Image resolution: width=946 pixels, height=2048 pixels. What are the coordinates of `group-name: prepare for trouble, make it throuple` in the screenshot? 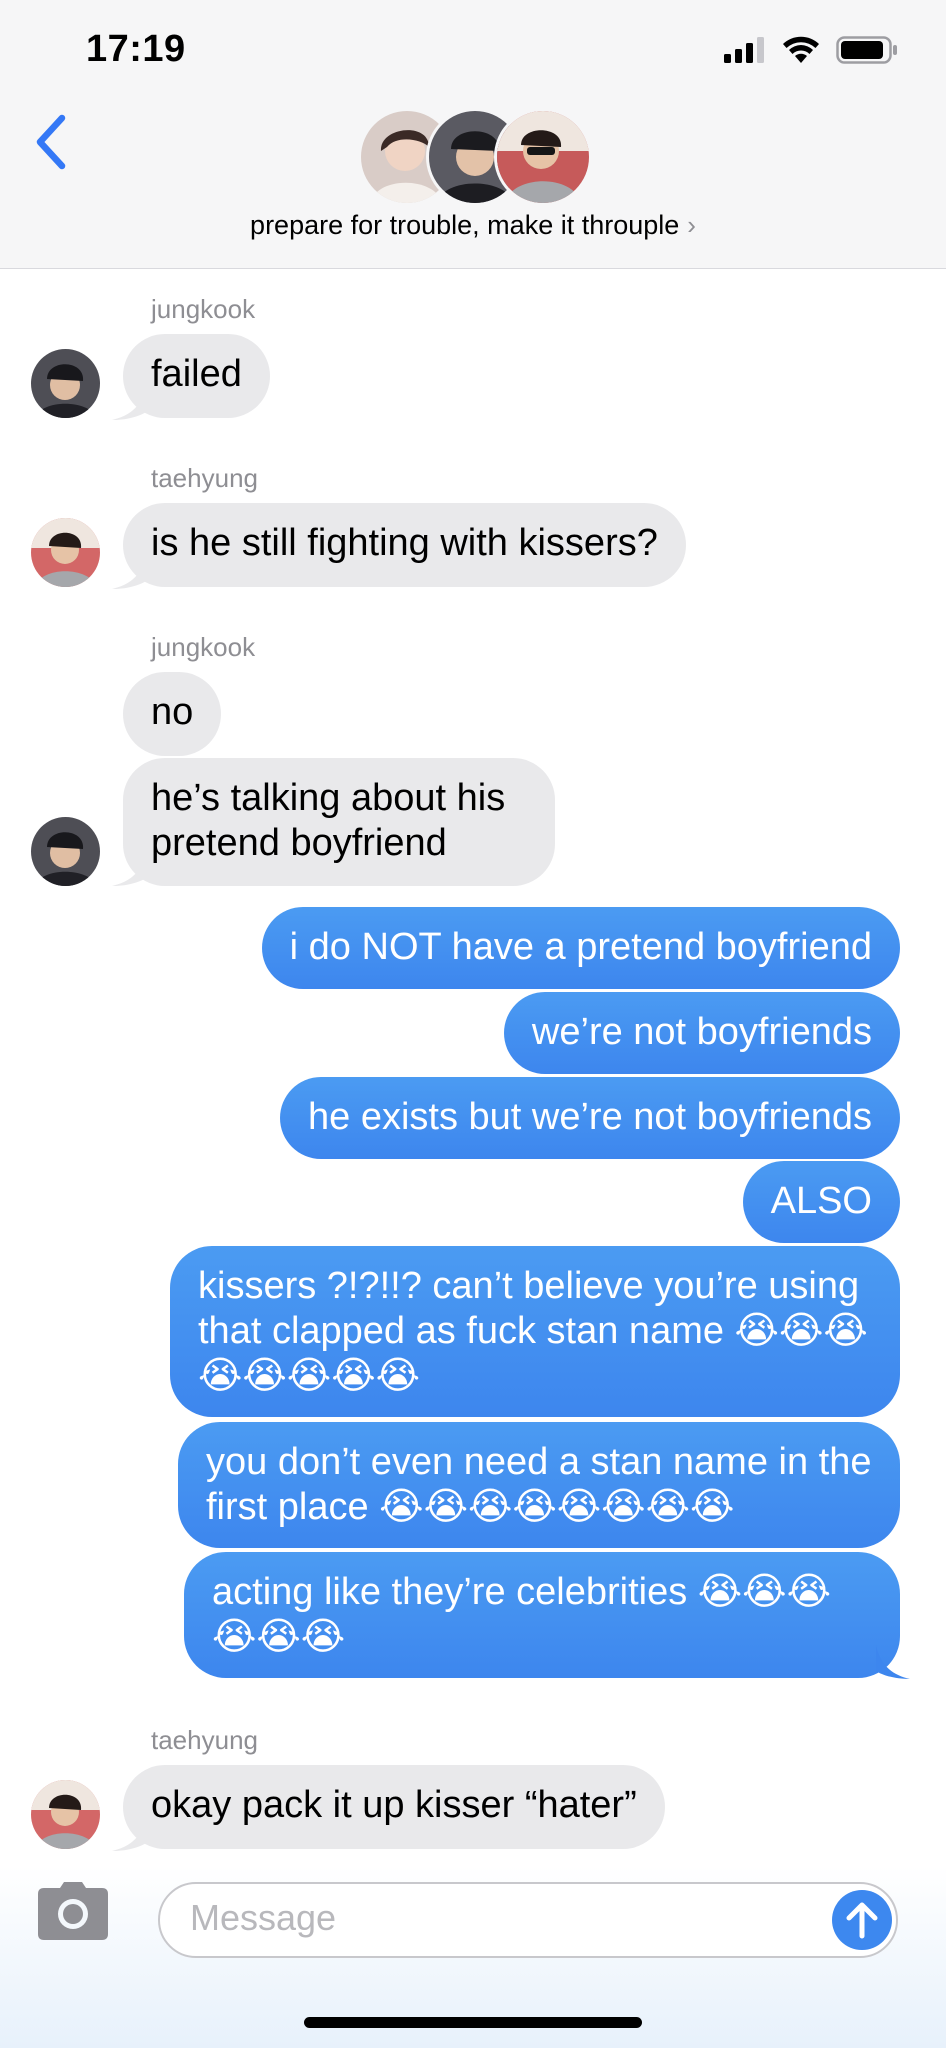 It's located at (465, 225).